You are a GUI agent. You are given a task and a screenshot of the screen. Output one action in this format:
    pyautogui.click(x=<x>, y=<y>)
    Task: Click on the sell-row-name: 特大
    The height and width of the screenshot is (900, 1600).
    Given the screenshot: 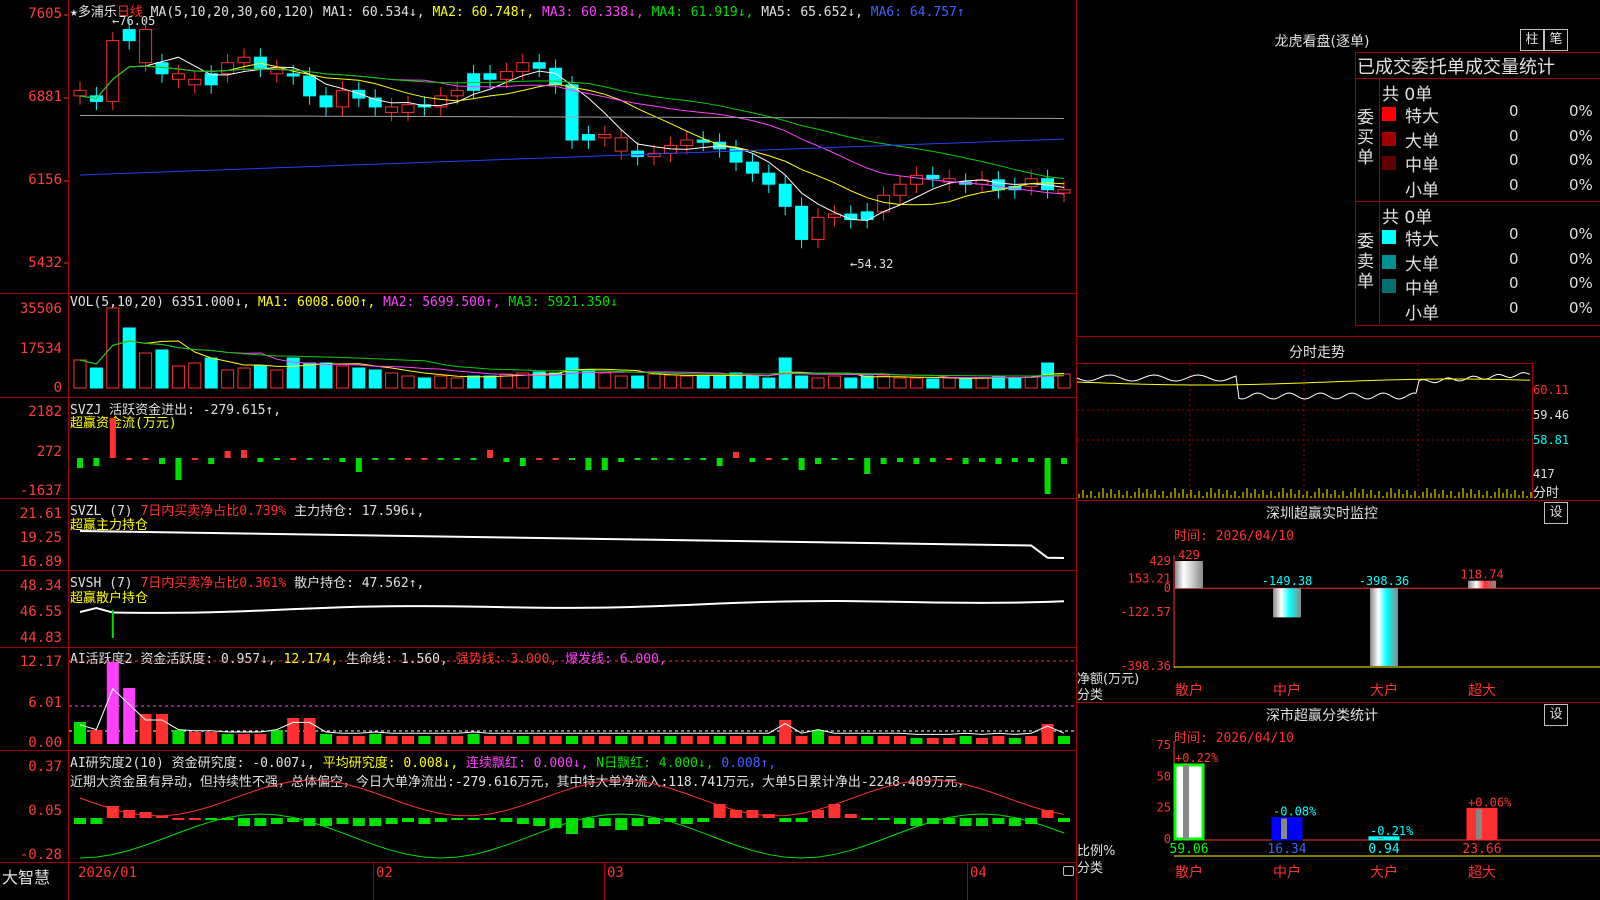 What is the action you would take?
    pyautogui.click(x=1422, y=240)
    